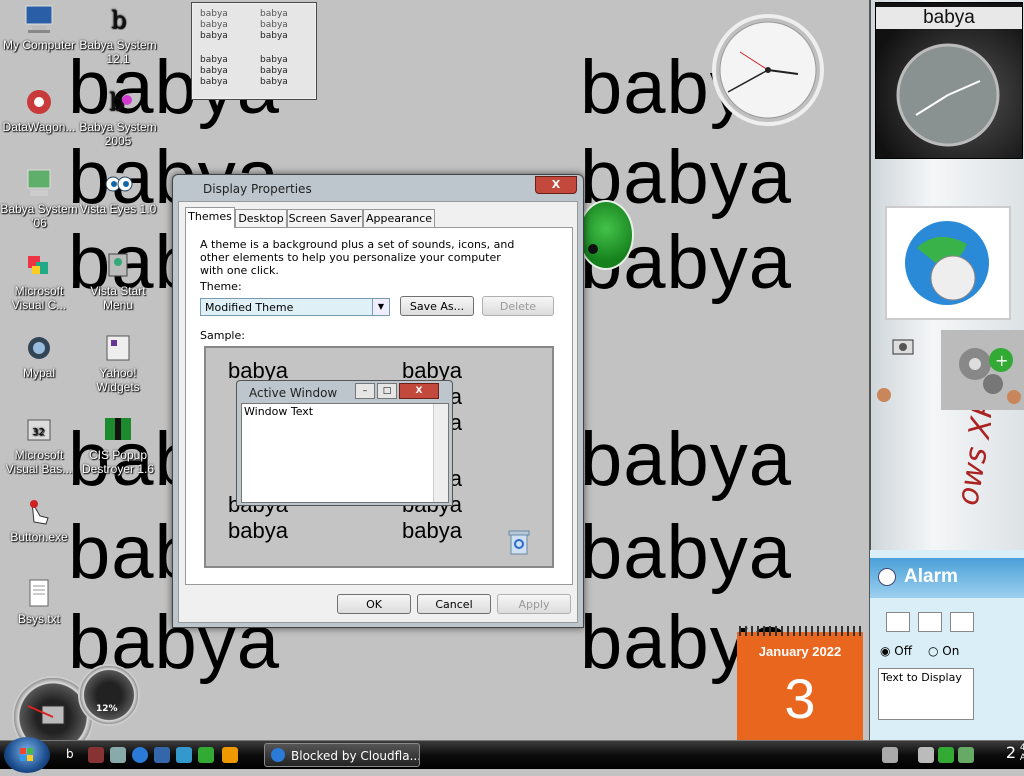  I want to click on security-icon, so click(206, 755).